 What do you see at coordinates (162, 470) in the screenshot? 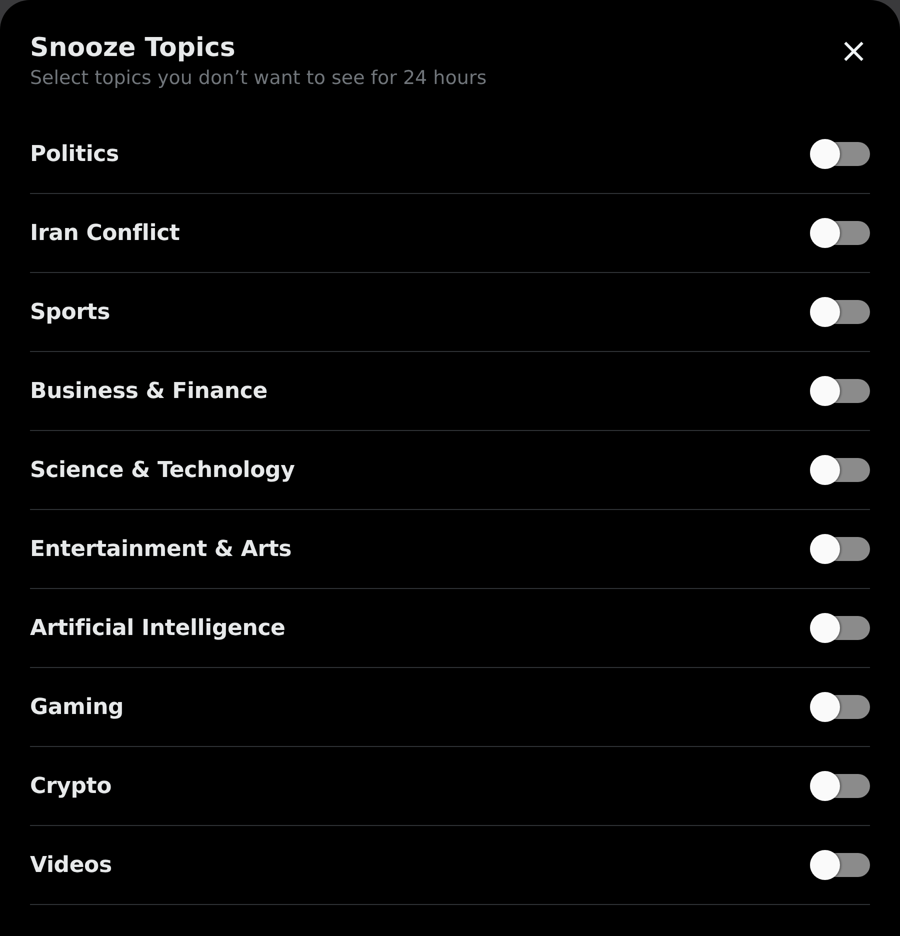
I see `topic-label: Science & Technology` at bounding box center [162, 470].